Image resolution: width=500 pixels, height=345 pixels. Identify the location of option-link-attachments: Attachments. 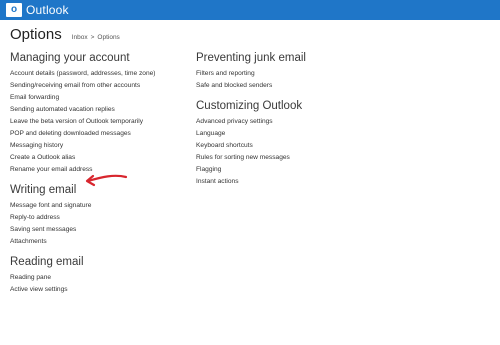
(102, 242).